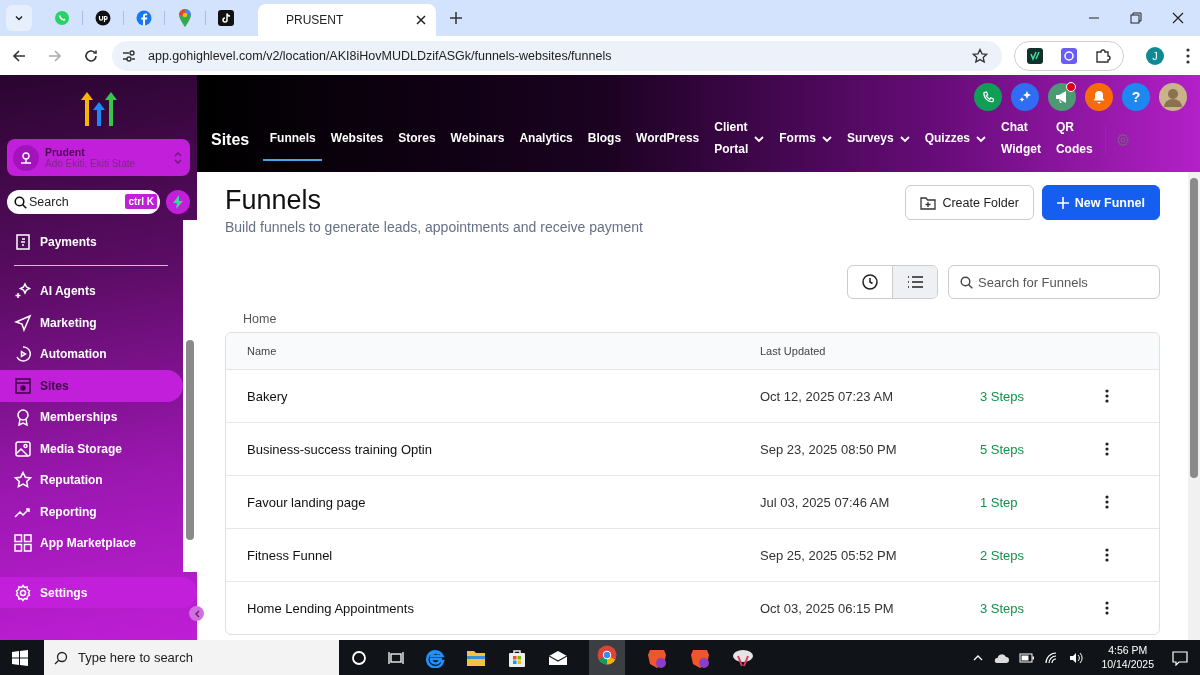 Image resolution: width=1200 pixels, height=675 pixels. Describe the element at coordinates (1099, 97) in the screenshot. I see `notifications-button` at that location.